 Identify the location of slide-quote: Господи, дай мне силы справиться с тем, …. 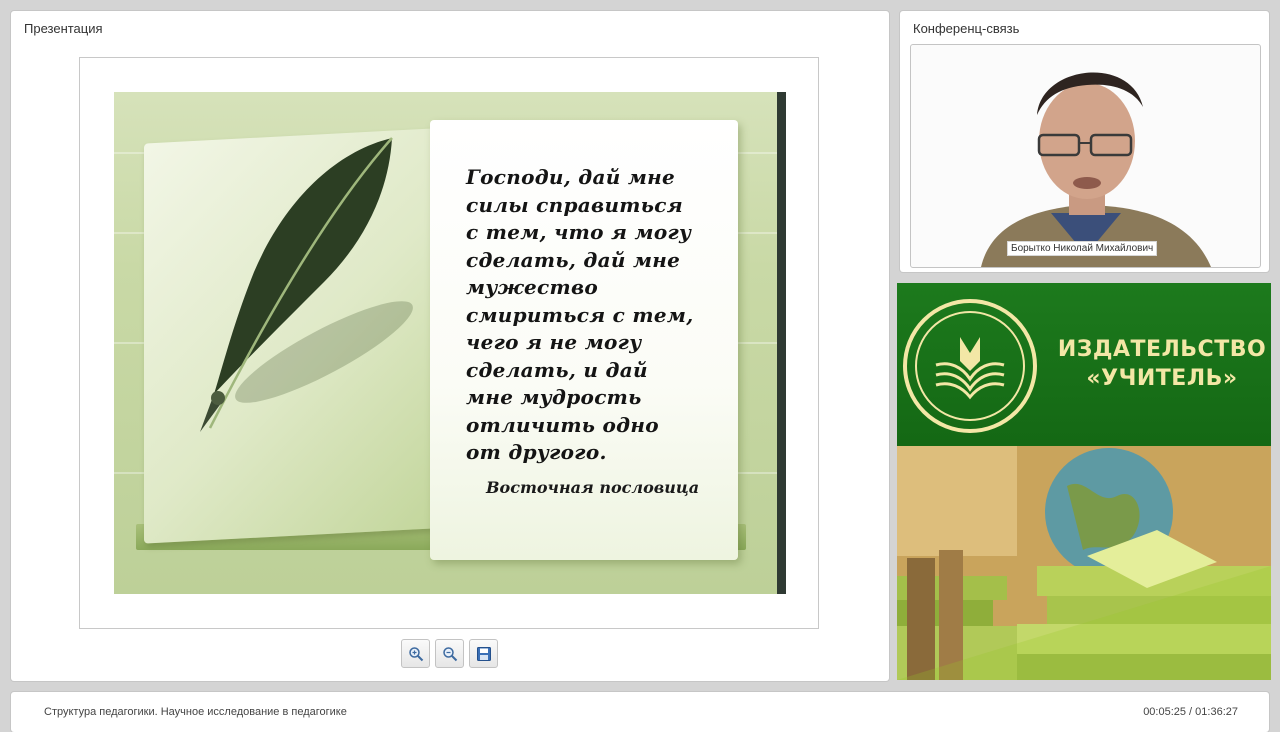
(580, 314).